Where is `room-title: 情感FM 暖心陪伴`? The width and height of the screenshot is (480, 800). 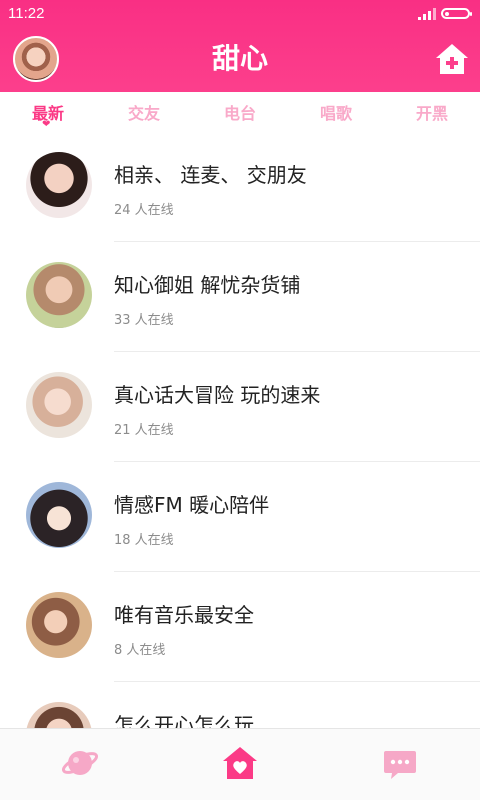 room-title: 情感FM 暖心陪伴 is located at coordinates (192, 505).